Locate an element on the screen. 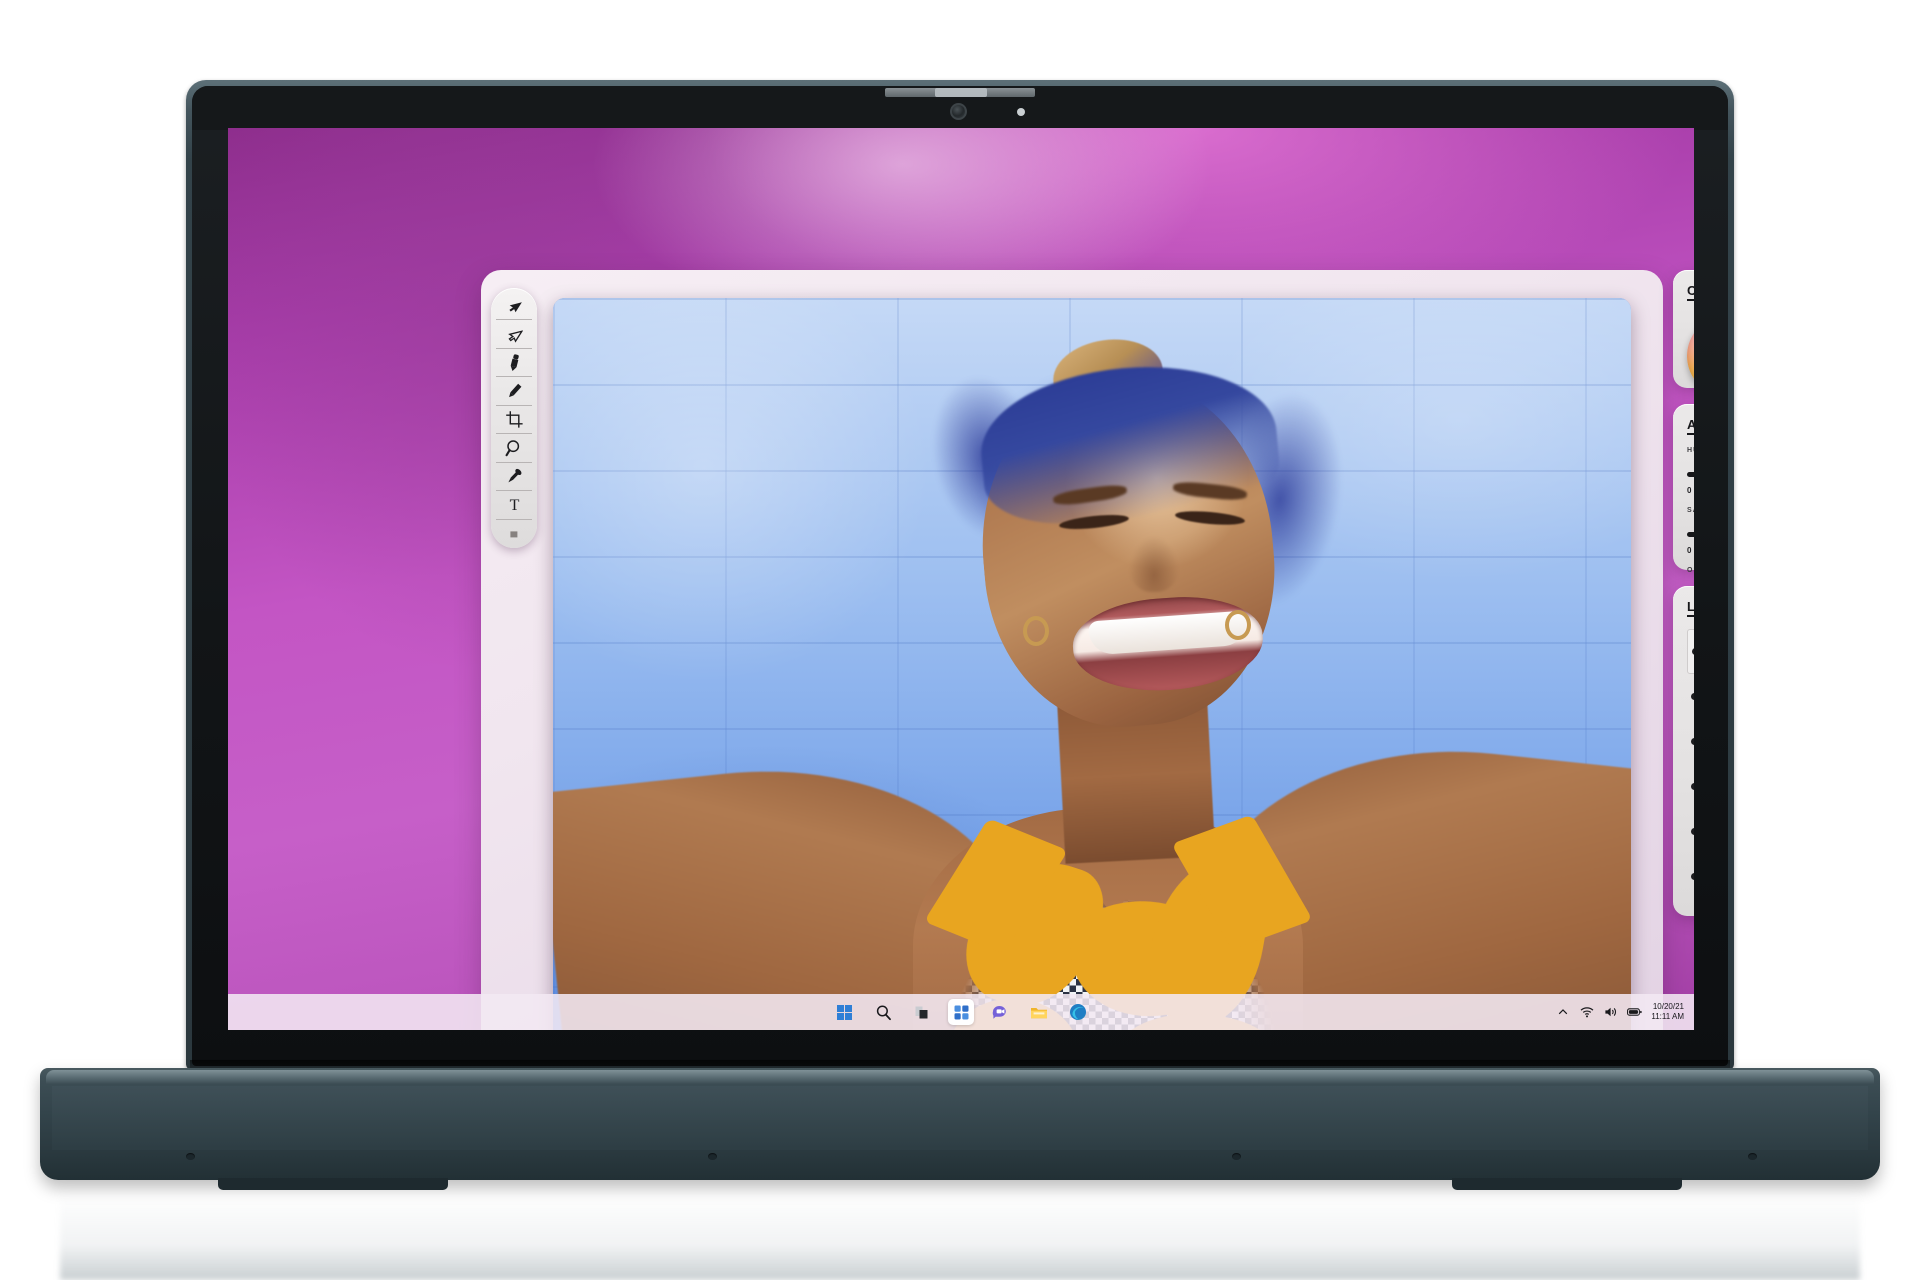 The width and height of the screenshot is (1920, 1280). layer-list: COLOR COLOR COLOR is located at coordinates (1690, 764).